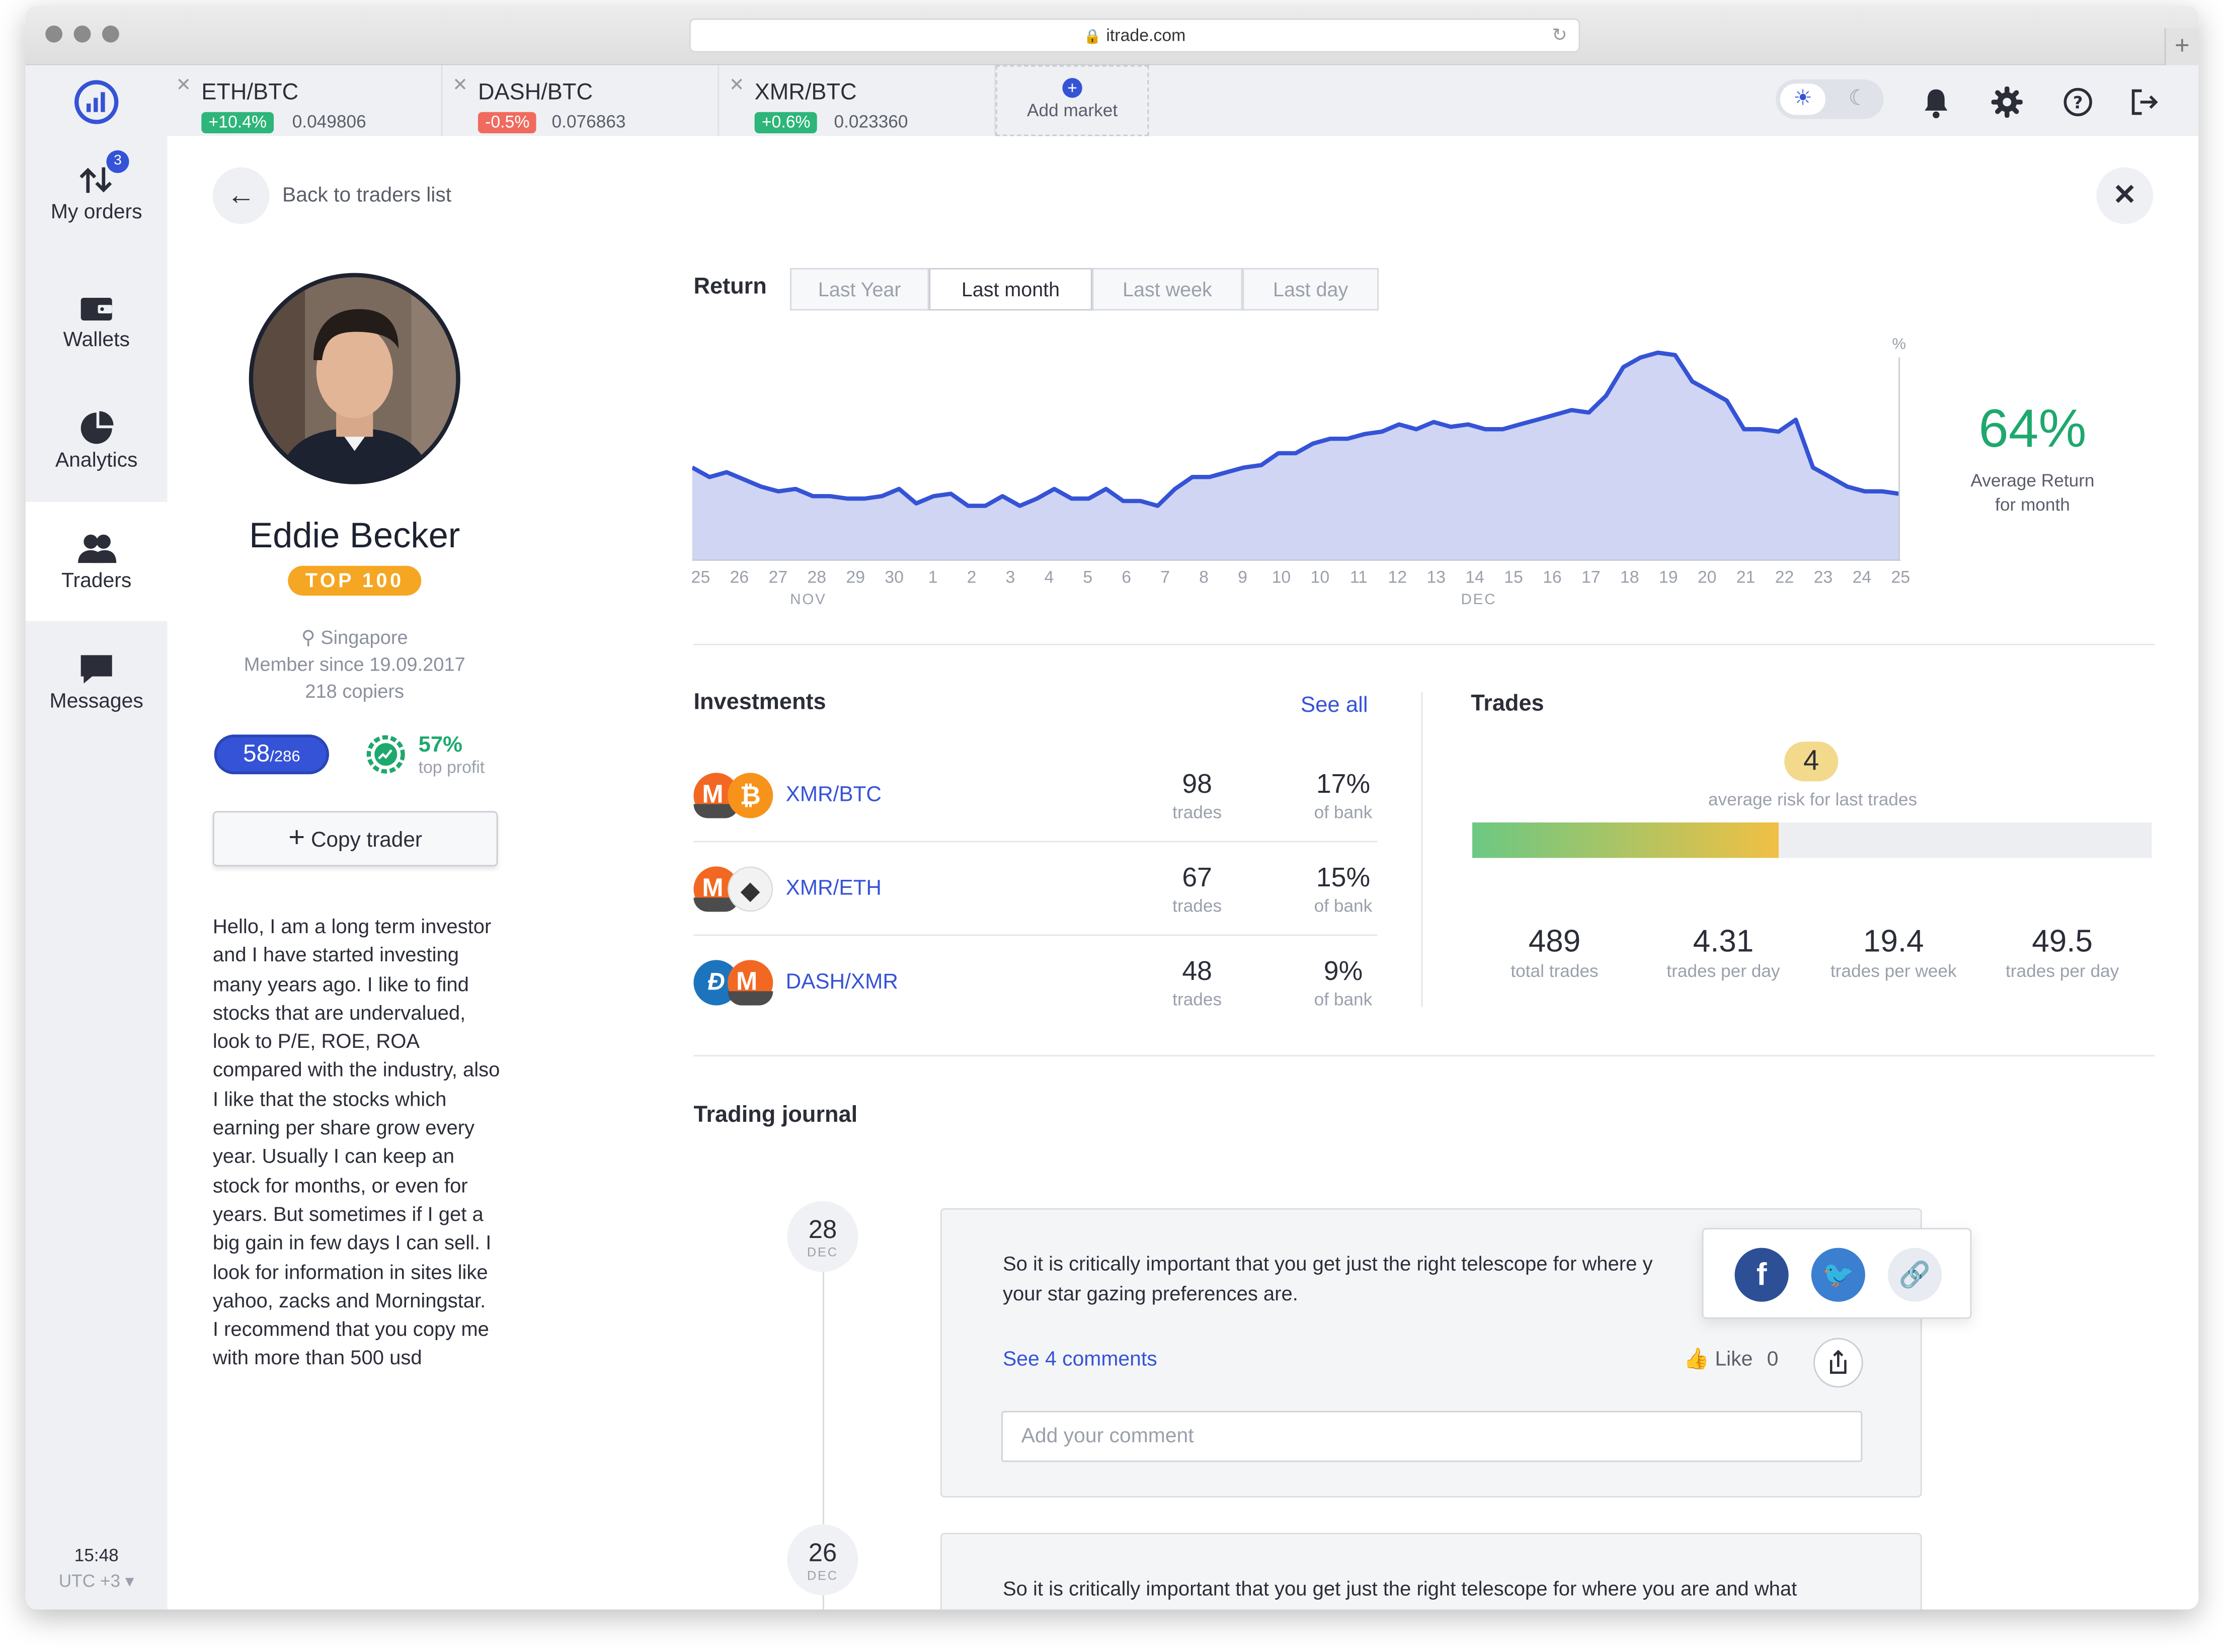  I want to click on investment-pair: XMR/BTC, so click(834, 795).